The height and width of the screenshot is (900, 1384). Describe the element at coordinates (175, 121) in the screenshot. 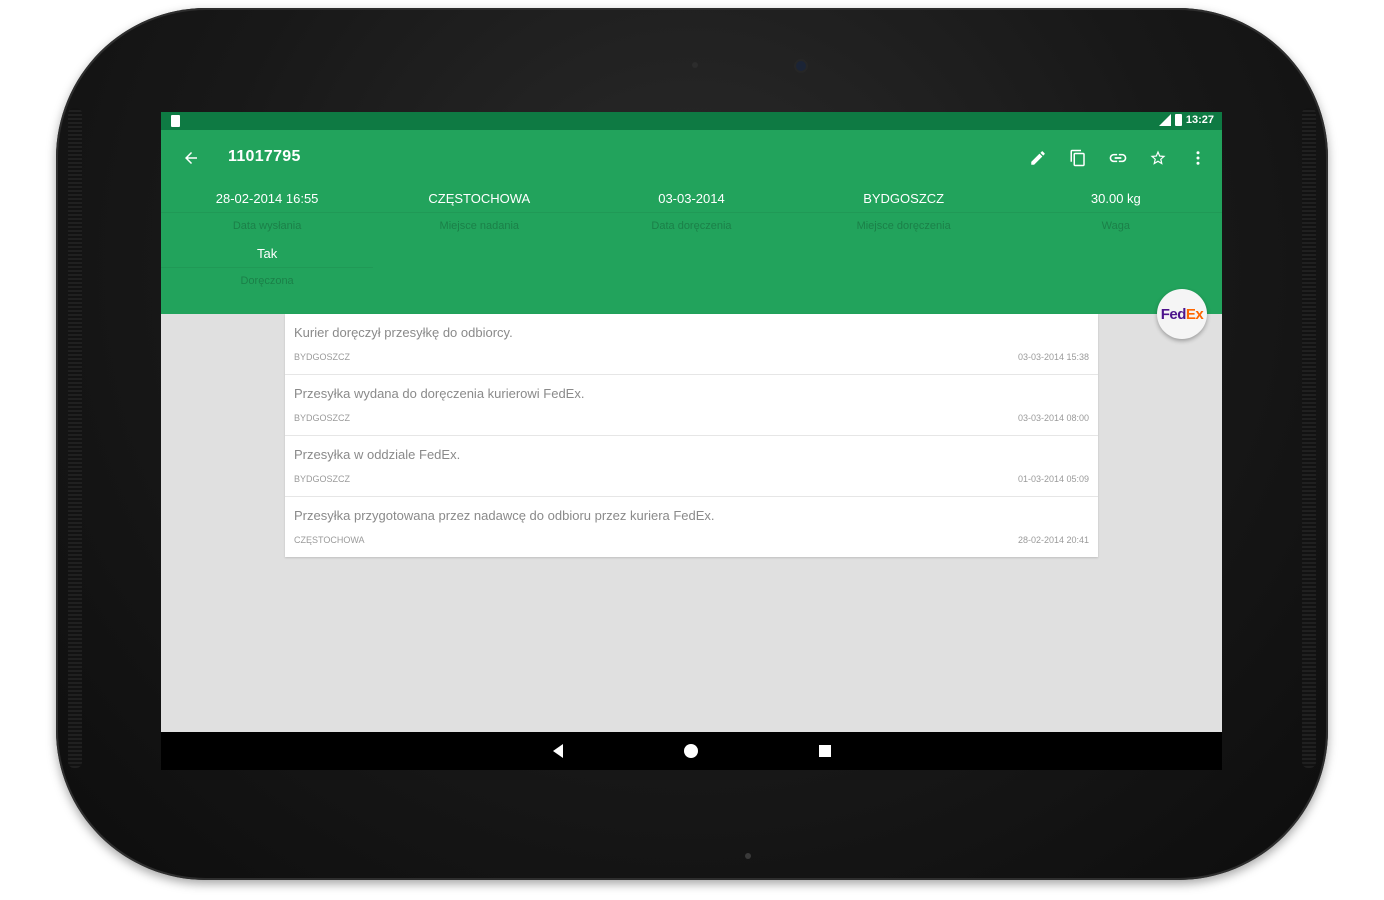

I see `sd-card-icon` at that location.